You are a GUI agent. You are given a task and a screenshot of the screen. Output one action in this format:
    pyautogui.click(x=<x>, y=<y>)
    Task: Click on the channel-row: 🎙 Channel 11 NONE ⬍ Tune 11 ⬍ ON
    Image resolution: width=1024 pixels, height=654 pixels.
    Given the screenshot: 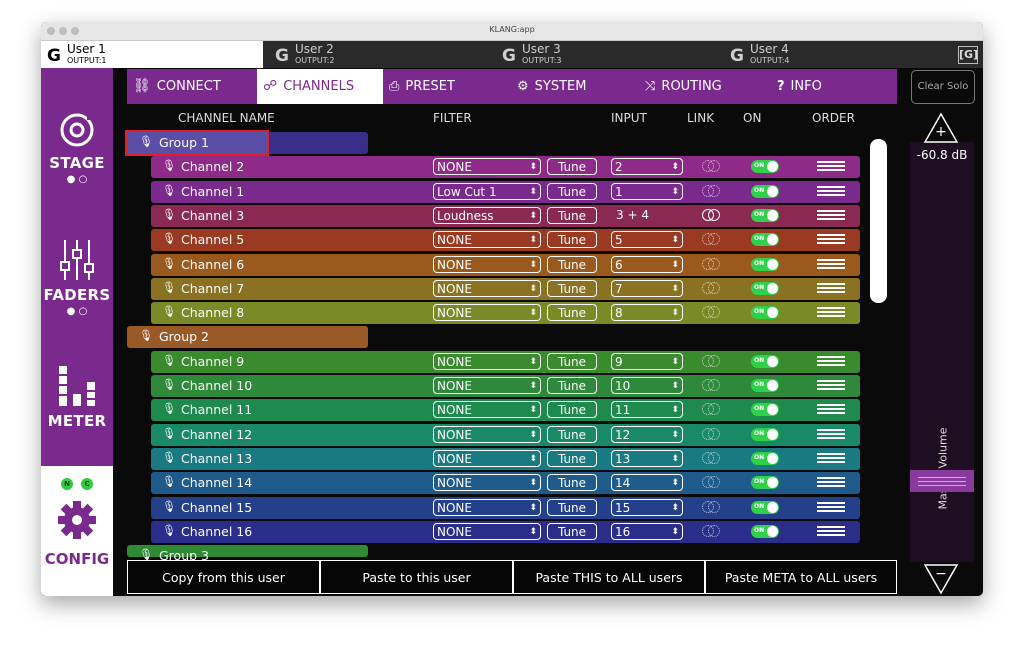 What is the action you would take?
    pyautogui.click(x=505, y=410)
    